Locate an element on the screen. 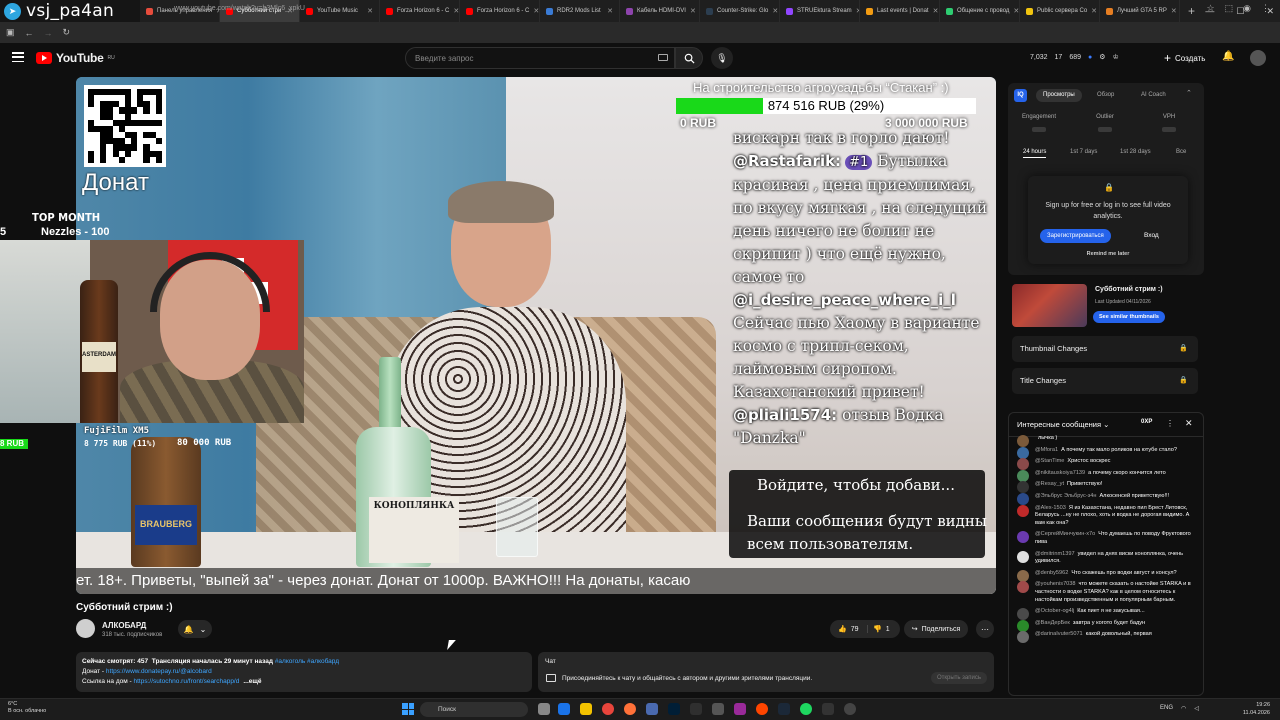 The height and width of the screenshot is (720, 1280). chat-author: @Alex-1503 is located at coordinates (1050, 508).